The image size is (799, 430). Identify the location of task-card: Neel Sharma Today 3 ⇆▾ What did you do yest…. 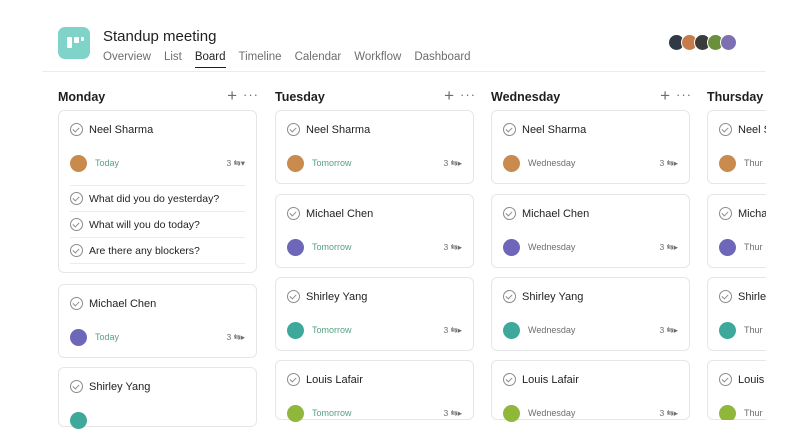
(157, 191).